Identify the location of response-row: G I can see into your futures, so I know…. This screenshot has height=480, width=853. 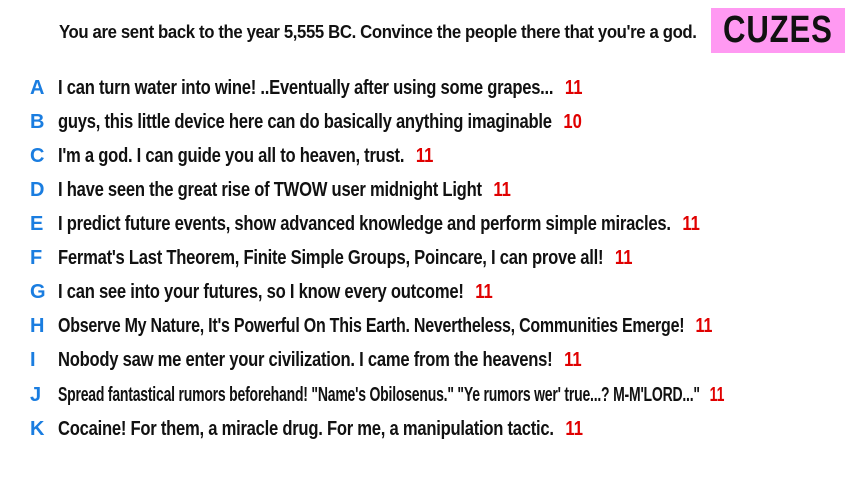
(426, 292).